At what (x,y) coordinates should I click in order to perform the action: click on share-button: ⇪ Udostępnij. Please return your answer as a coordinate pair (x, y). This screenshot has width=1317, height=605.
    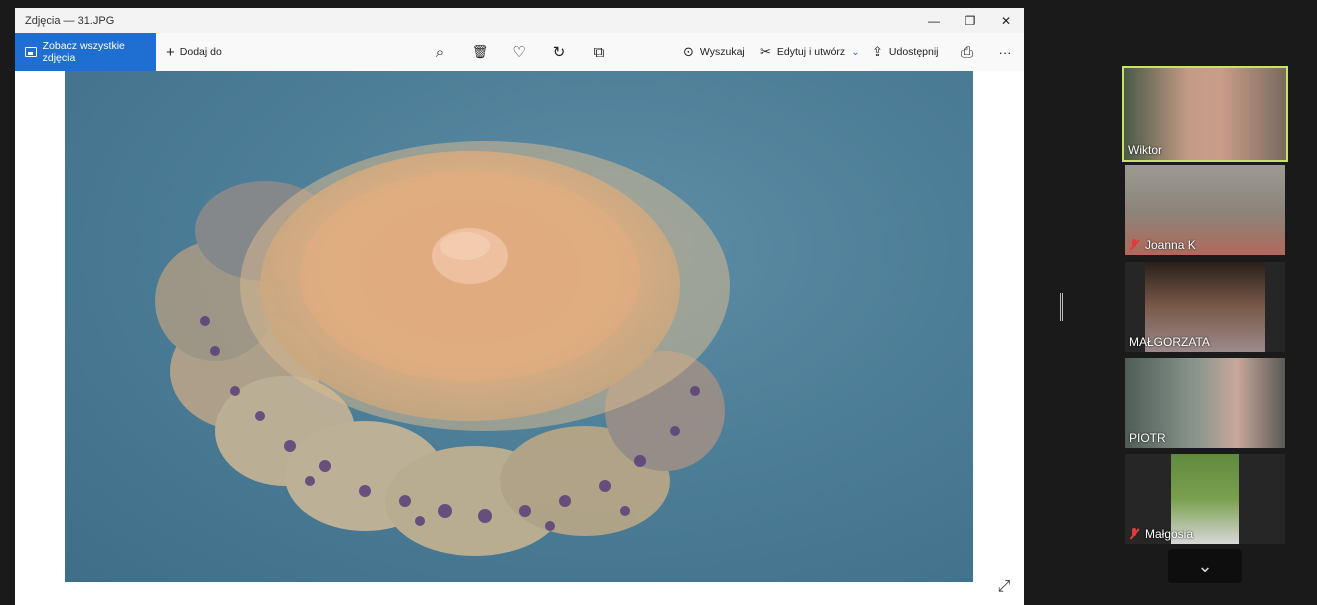
    Looking at the image, I should click on (905, 52).